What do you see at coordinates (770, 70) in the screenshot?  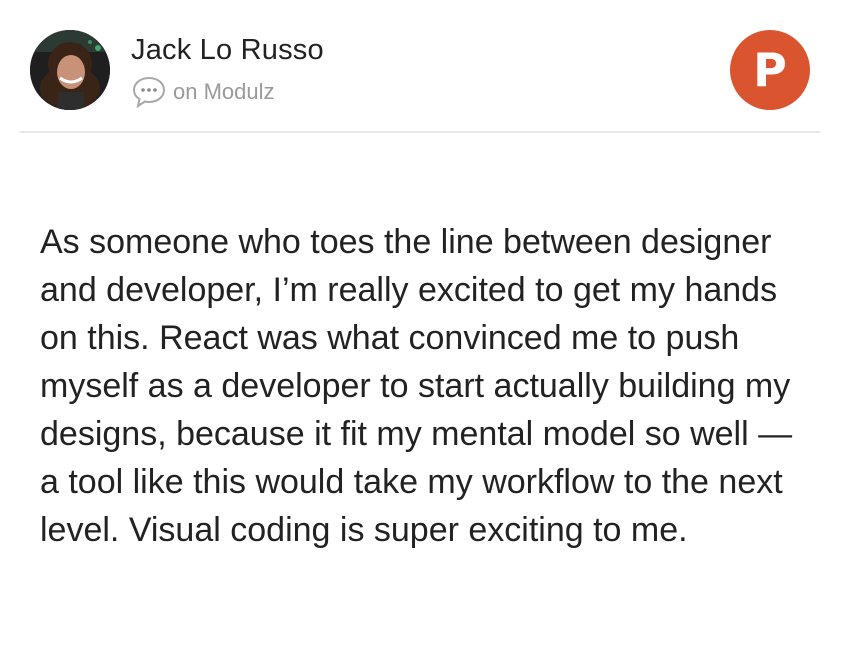 I see `product-hunt-icon: P` at bounding box center [770, 70].